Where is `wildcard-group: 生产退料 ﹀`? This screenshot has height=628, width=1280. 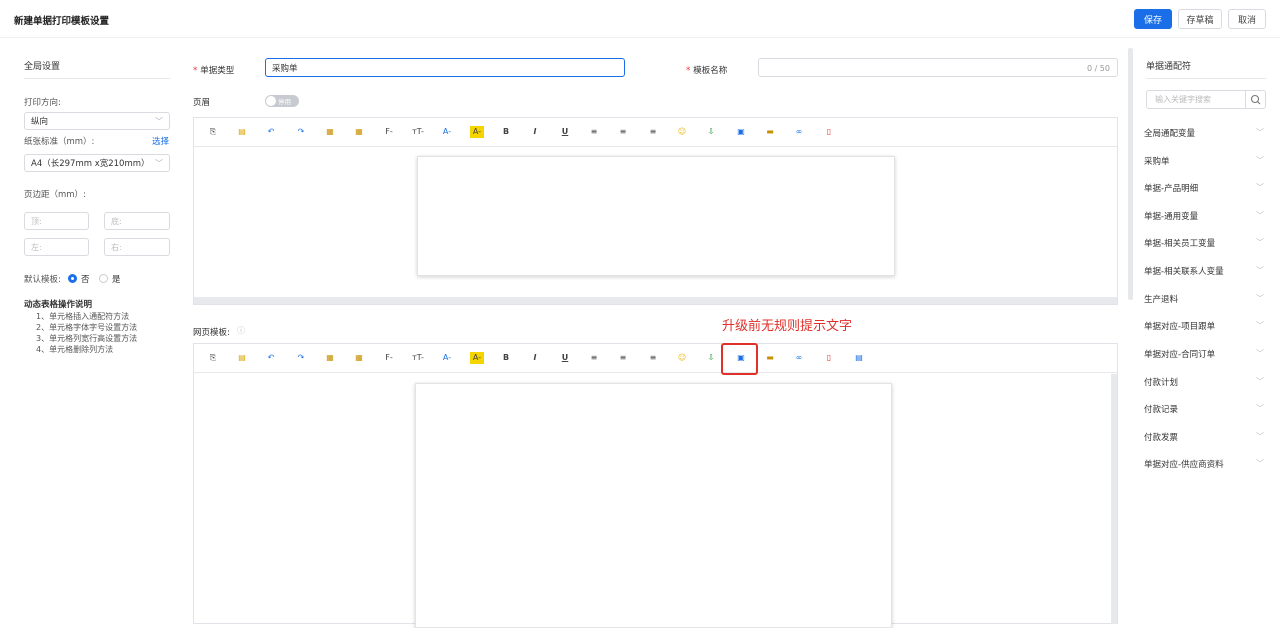 wildcard-group: 生产退料 ﹀ is located at coordinates (1205, 299).